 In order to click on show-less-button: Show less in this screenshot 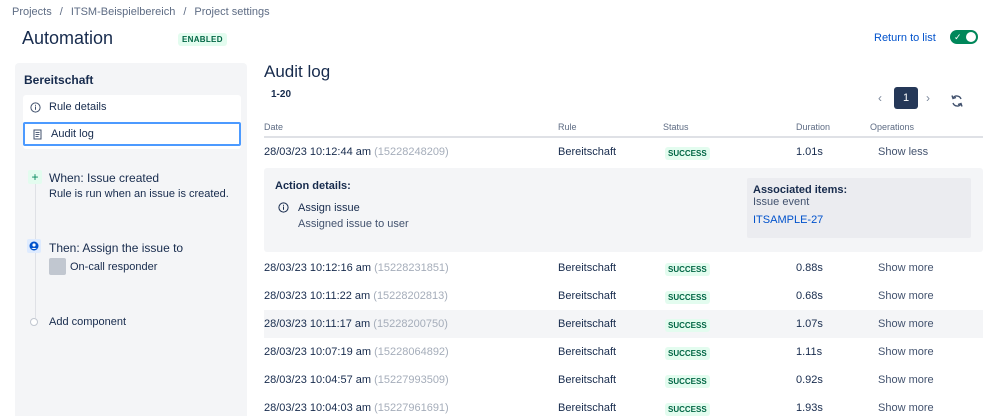, I will do `click(903, 152)`.